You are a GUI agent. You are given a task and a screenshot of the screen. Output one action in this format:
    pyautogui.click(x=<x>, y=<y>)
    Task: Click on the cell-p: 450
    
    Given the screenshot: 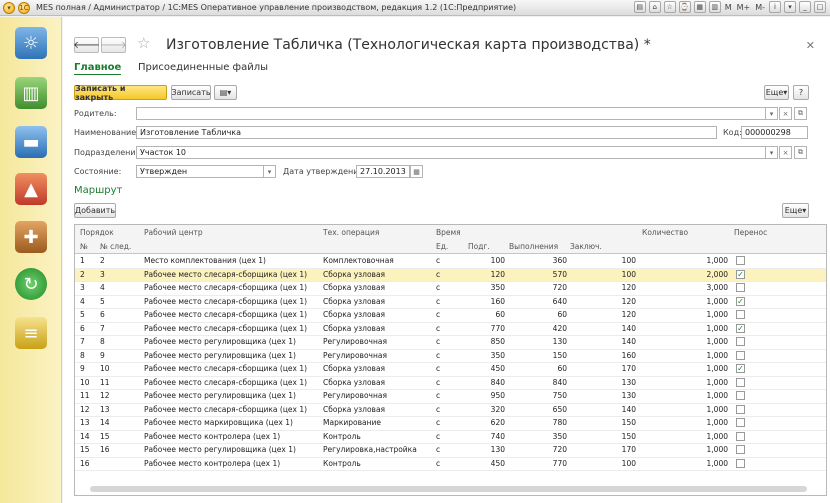 What is the action you would take?
    pyautogui.click(x=498, y=463)
    